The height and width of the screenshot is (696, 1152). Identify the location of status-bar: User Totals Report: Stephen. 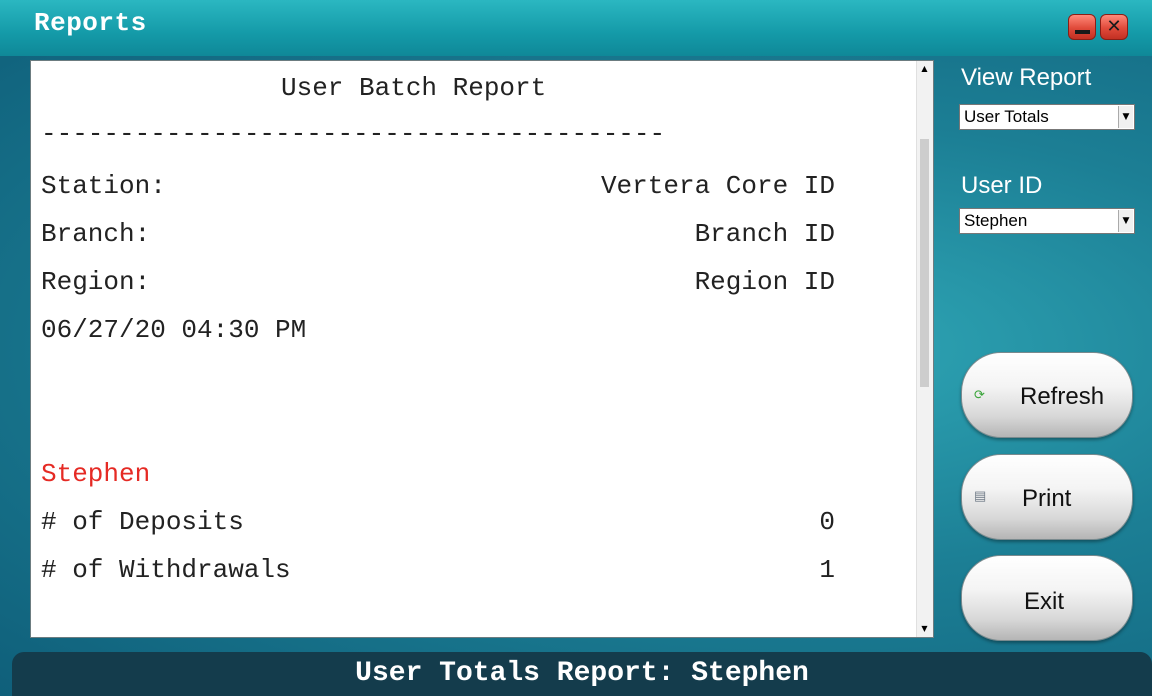
(582, 674).